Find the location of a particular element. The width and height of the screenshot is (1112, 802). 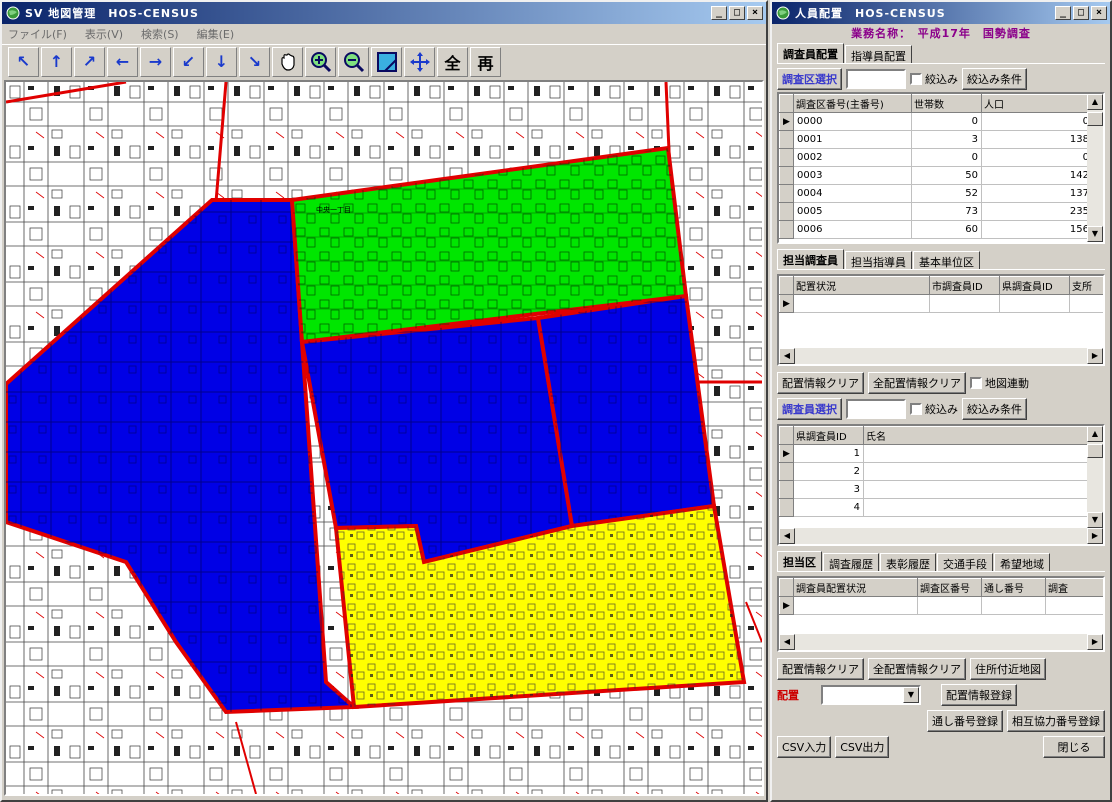

clear-all-assignment-button: 全配置情報クリア is located at coordinates (917, 383).